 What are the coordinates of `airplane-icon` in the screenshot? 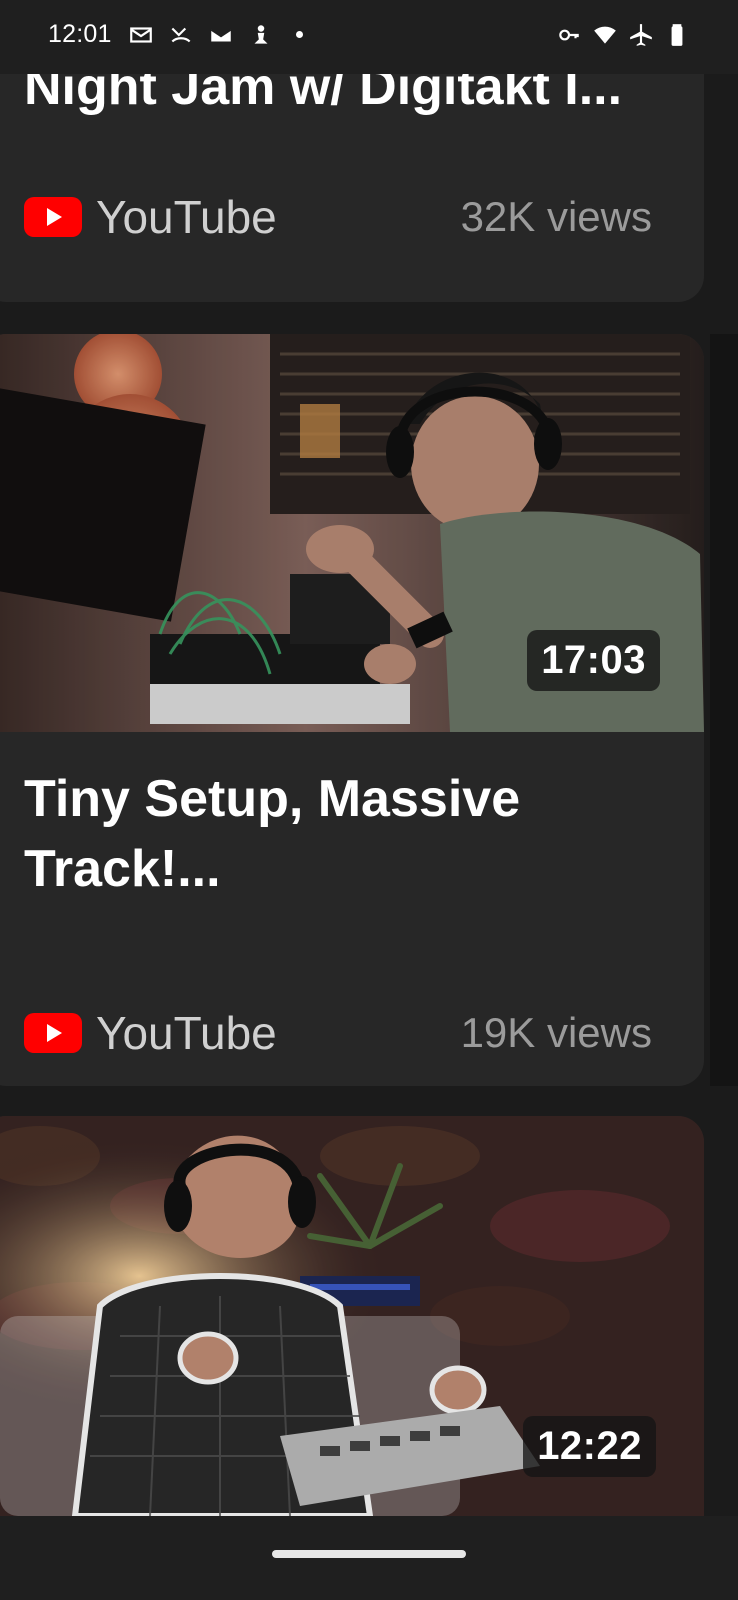 It's located at (641, 35).